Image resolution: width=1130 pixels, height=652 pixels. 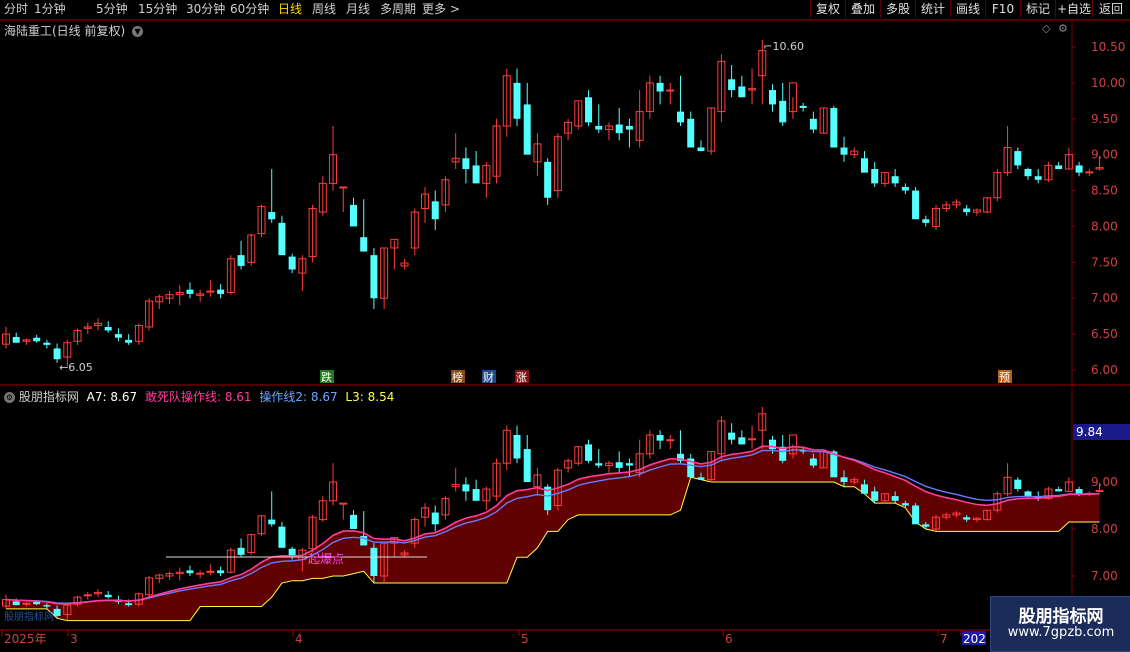 I want to click on date-axis-label: 3, so click(x=74, y=639).